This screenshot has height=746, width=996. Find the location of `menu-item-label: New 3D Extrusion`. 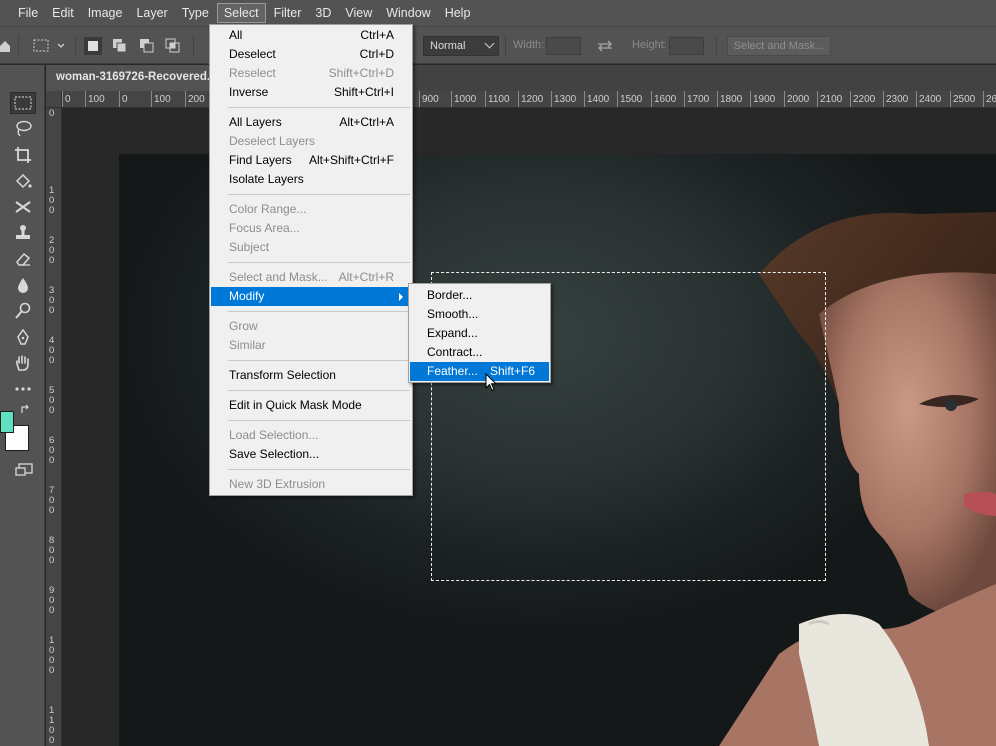

menu-item-label: New 3D Extrusion is located at coordinates (277, 484).